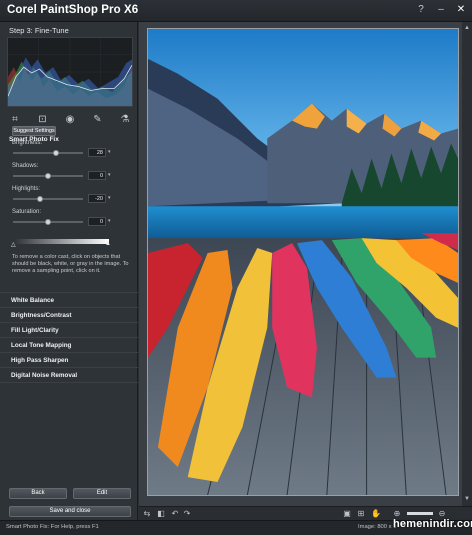 This screenshot has width=472, height=535. Describe the element at coordinates (41, 315) in the screenshot. I see `nav-label: Brightness/Contrast` at that location.